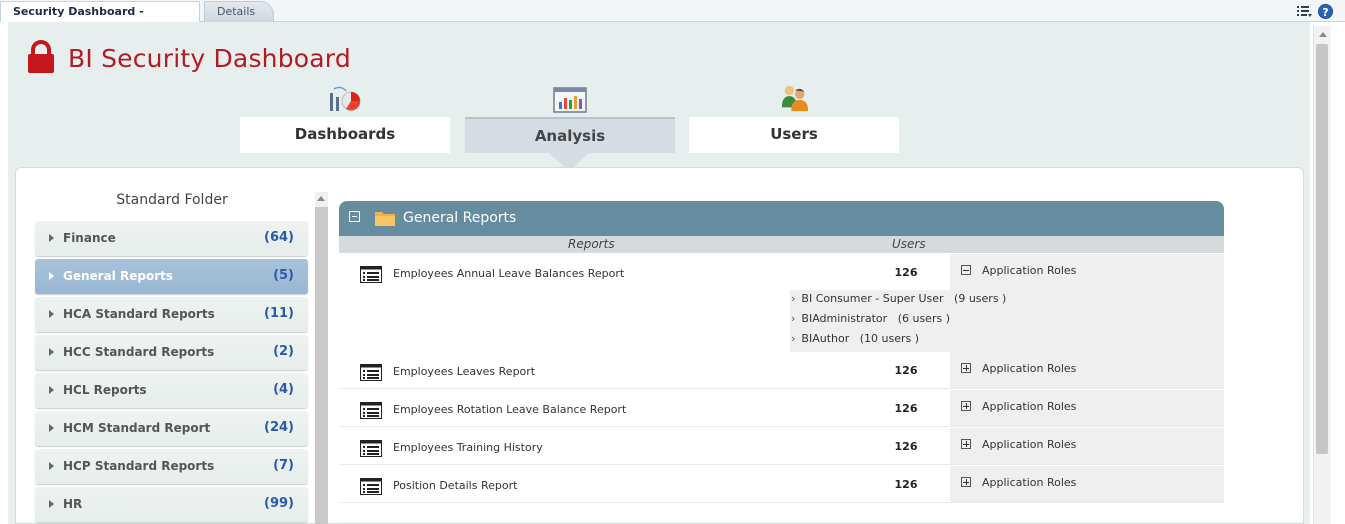 This screenshot has width=1345, height=524. Describe the element at coordinates (909, 244) in the screenshot. I see `column-header-users: Users` at that location.